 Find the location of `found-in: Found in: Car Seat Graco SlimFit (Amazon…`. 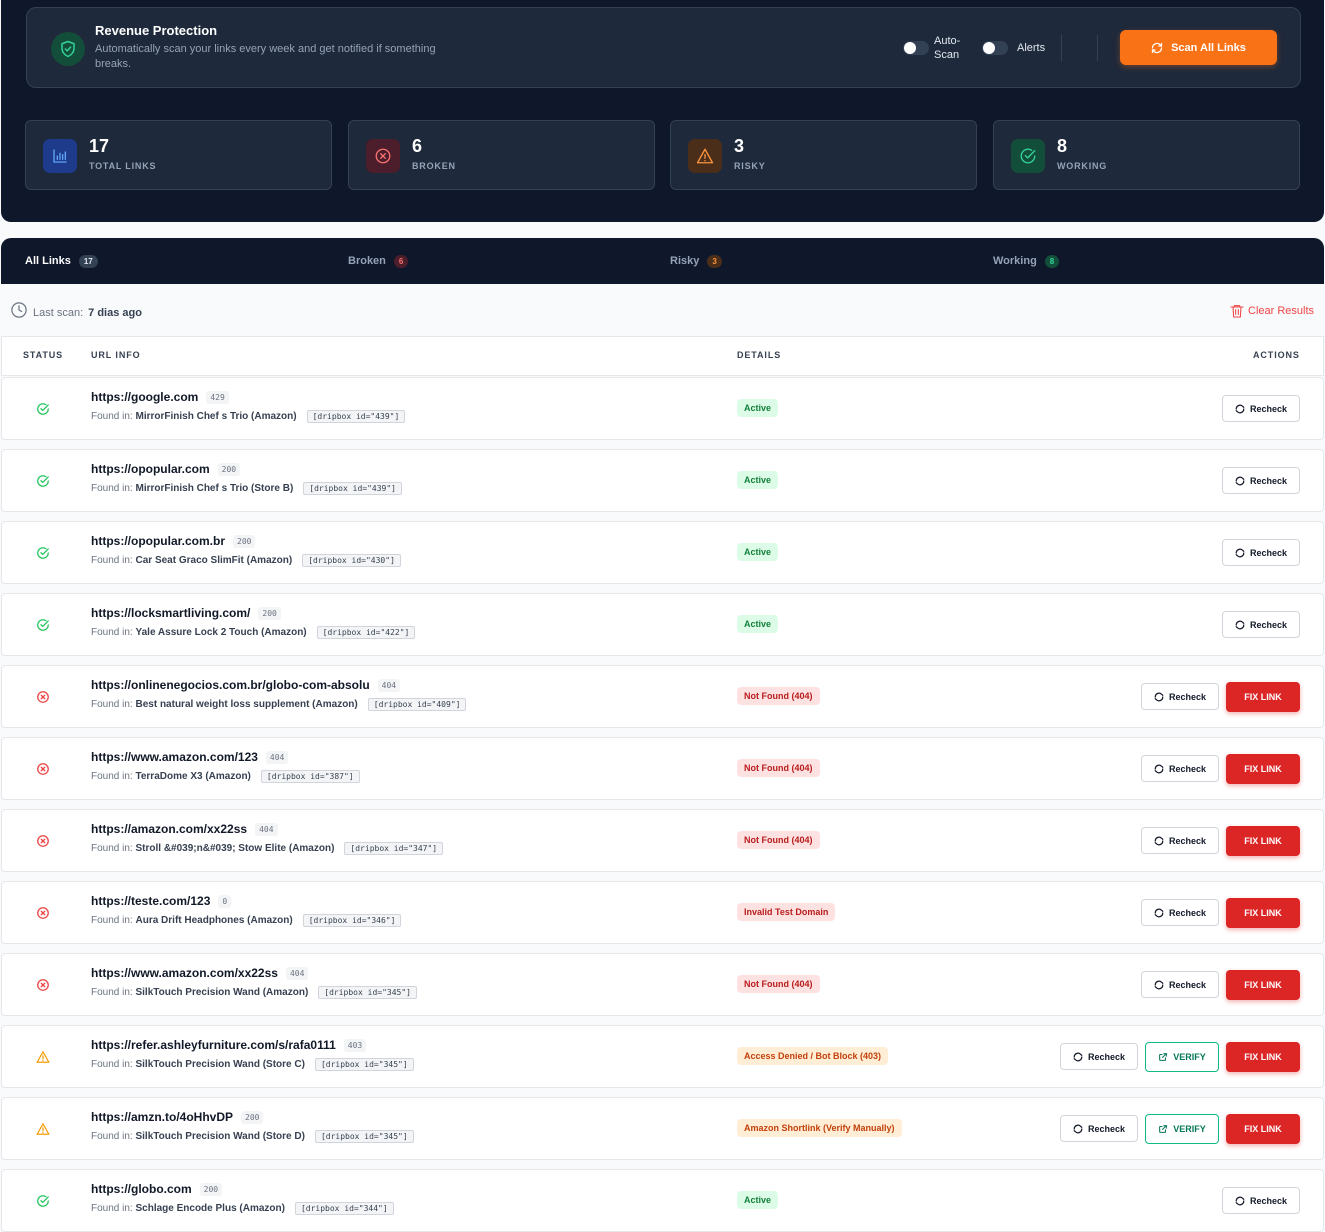

found-in: Found in: Car Seat Graco SlimFit (Amazon… is located at coordinates (246, 560).